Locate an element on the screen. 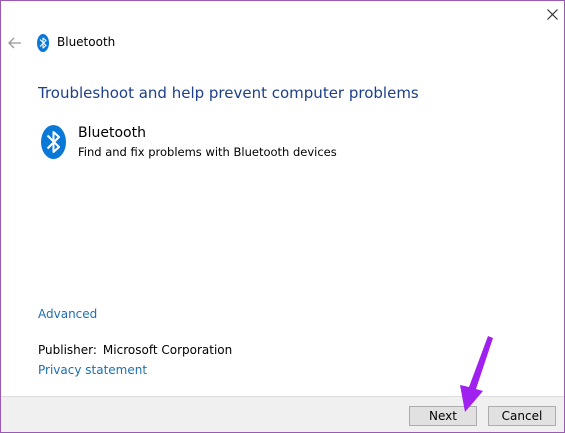 The image size is (565, 433). back-arrow-icon is located at coordinates (14, 43).